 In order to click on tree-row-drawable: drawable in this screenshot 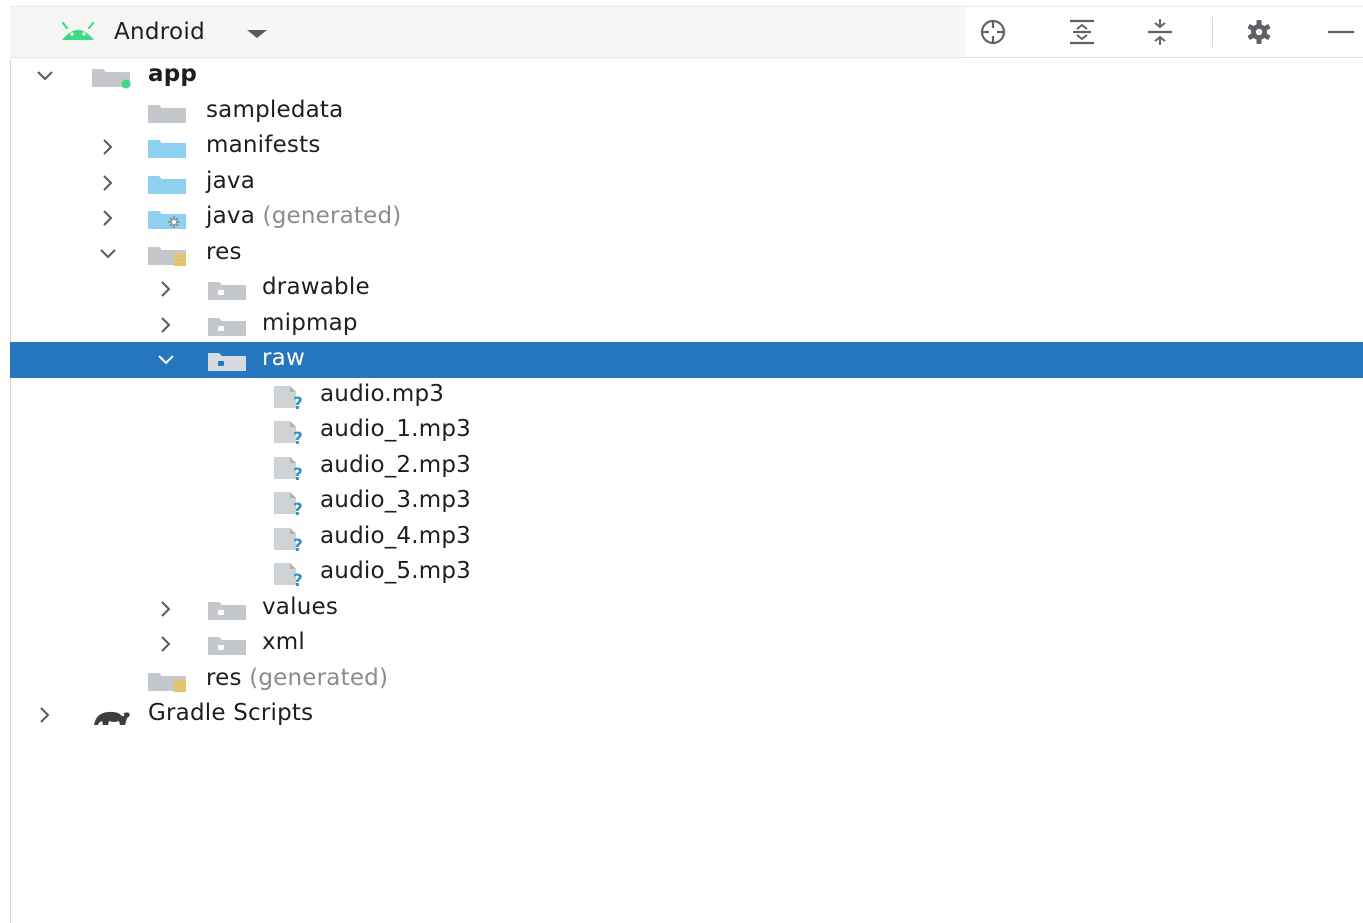, I will do `click(686, 289)`.